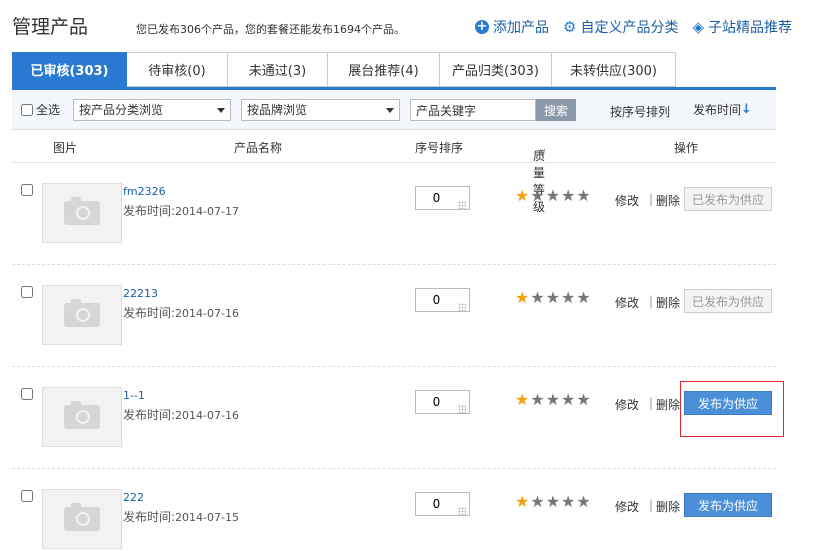  What do you see at coordinates (482, 26) in the screenshot?
I see `plus-circle-icon: +` at bounding box center [482, 26].